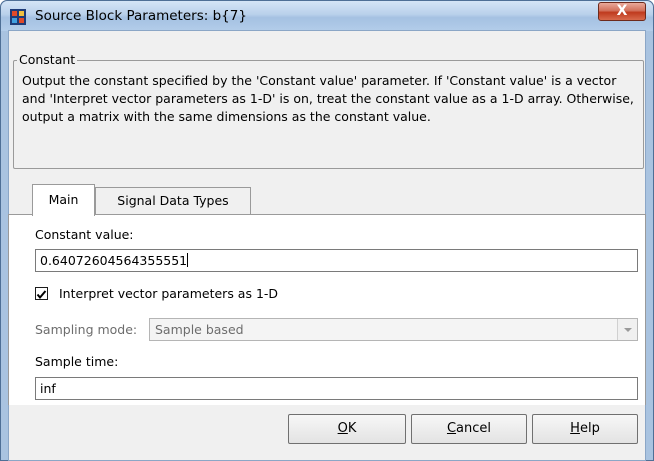  What do you see at coordinates (327, 16) in the screenshot?
I see `title-bar: Source Block Parameters: b{7} X` at bounding box center [327, 16].